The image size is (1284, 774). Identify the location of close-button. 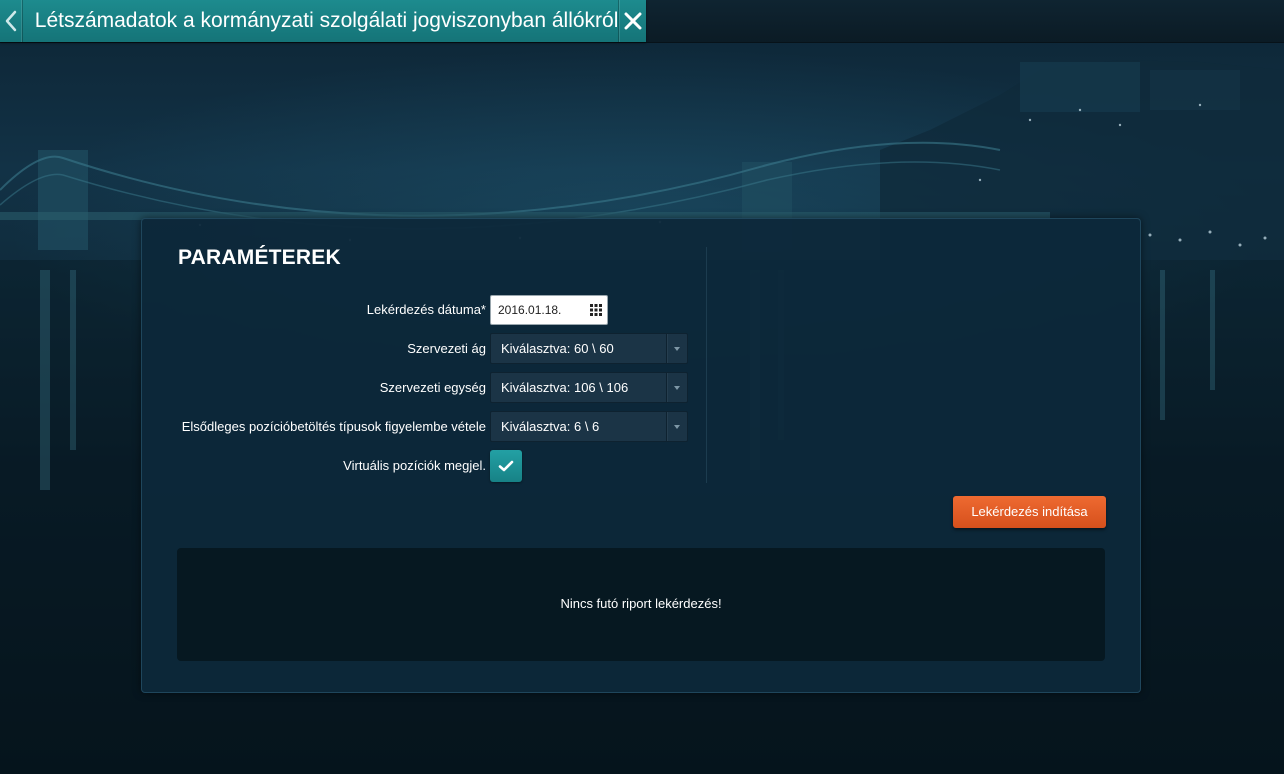
(632, 21).